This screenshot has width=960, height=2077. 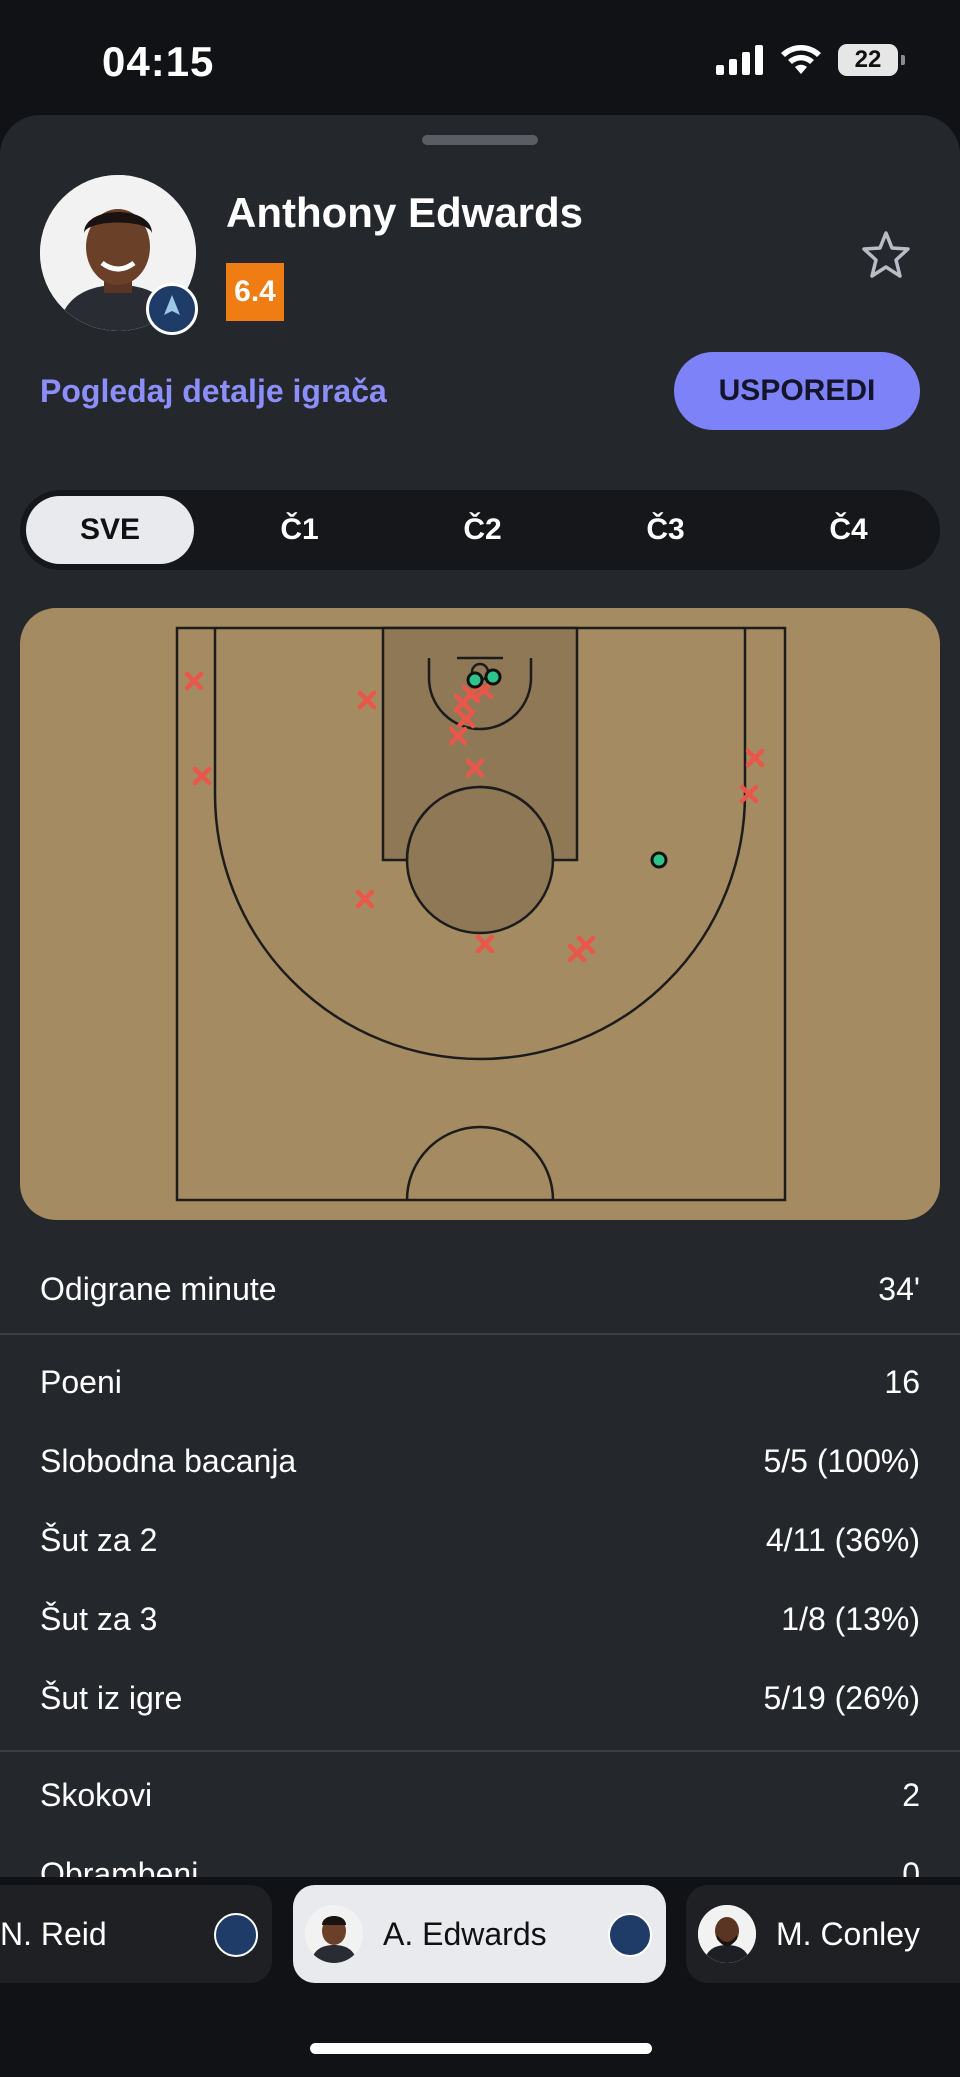 What do you see at coordinates (850, 1619) in the screenshot?
I see `stat-value: 1/8 (13%)` at bounding box center [850, 1619].